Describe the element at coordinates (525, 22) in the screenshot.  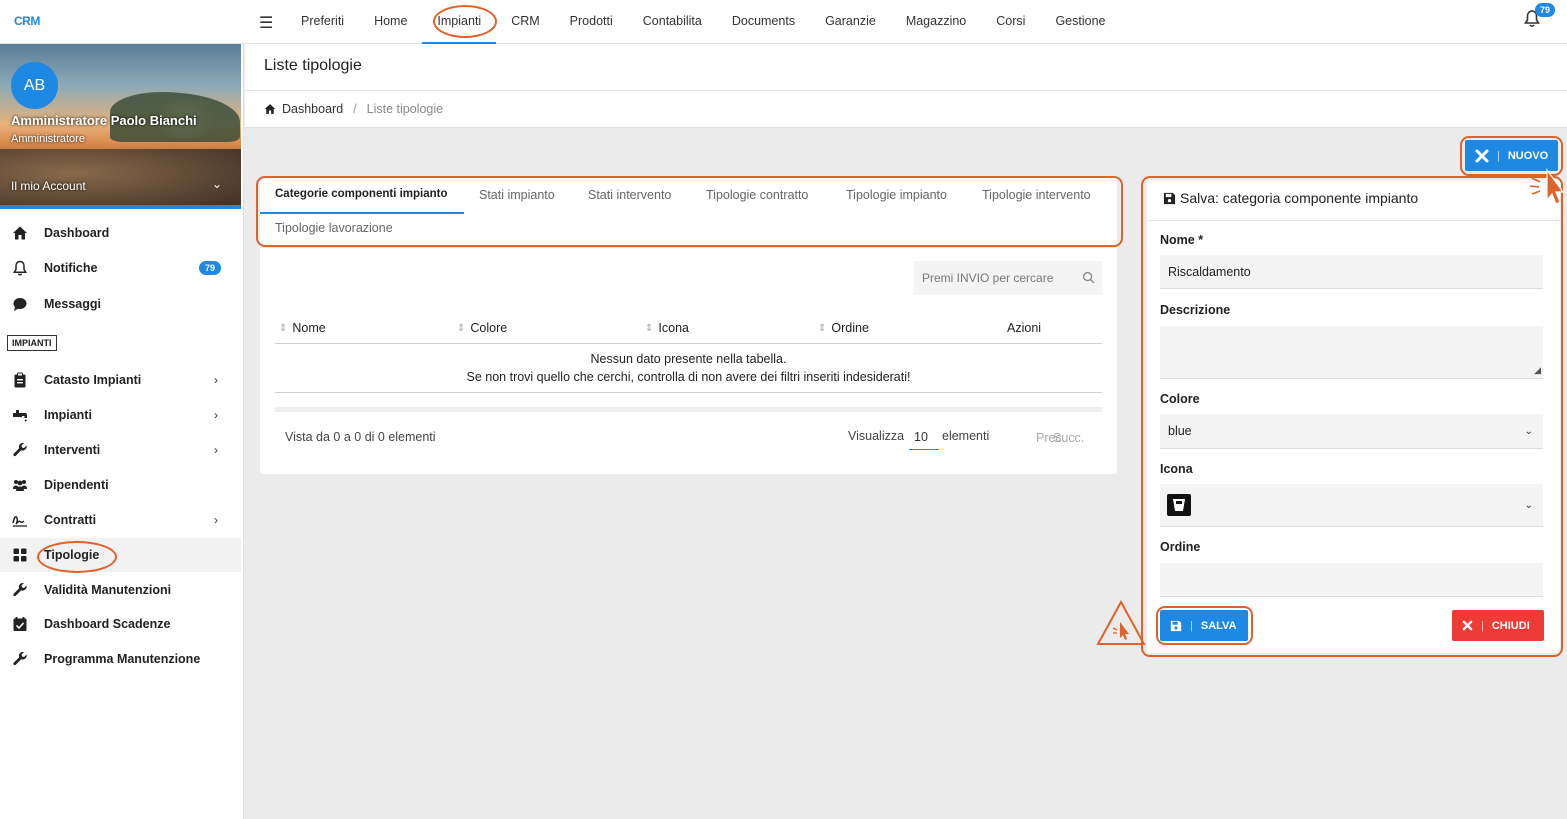
I see `menu-item-crm: CRM` at that location.